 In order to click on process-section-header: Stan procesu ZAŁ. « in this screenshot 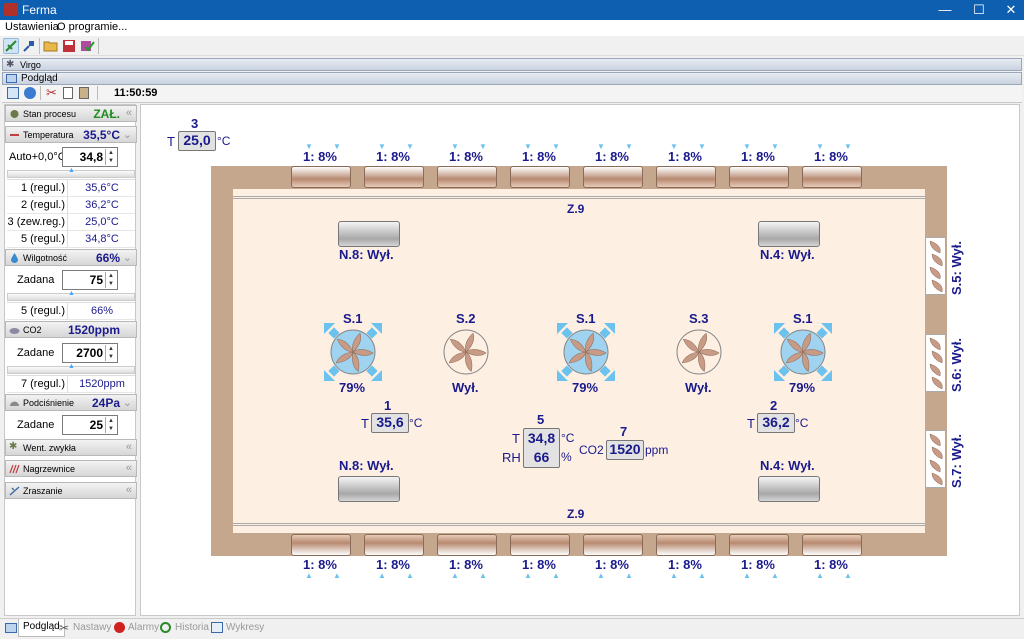, I will do `click(71, 113)`.